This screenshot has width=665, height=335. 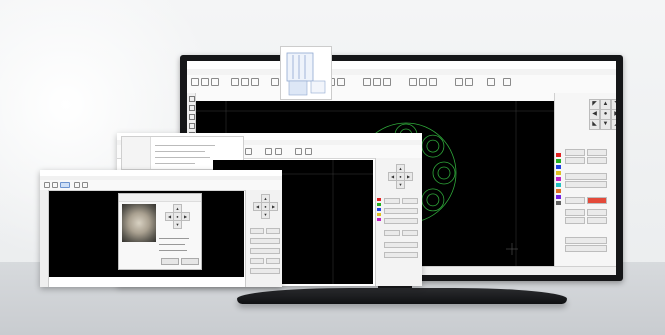 What do you see at coordinates (558, 185) in the screenshot?
I see `layer-color-cyan` at bounding box center [558, 185].